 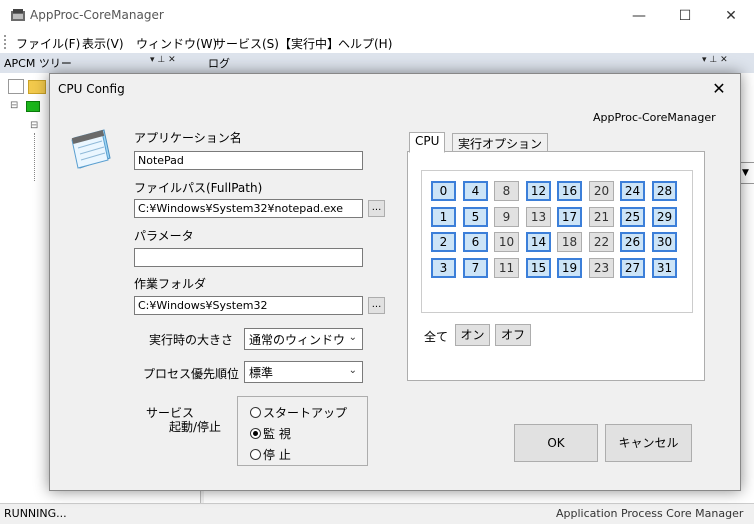 I want to click on close-button: ✕, so click(x=731, y=15).